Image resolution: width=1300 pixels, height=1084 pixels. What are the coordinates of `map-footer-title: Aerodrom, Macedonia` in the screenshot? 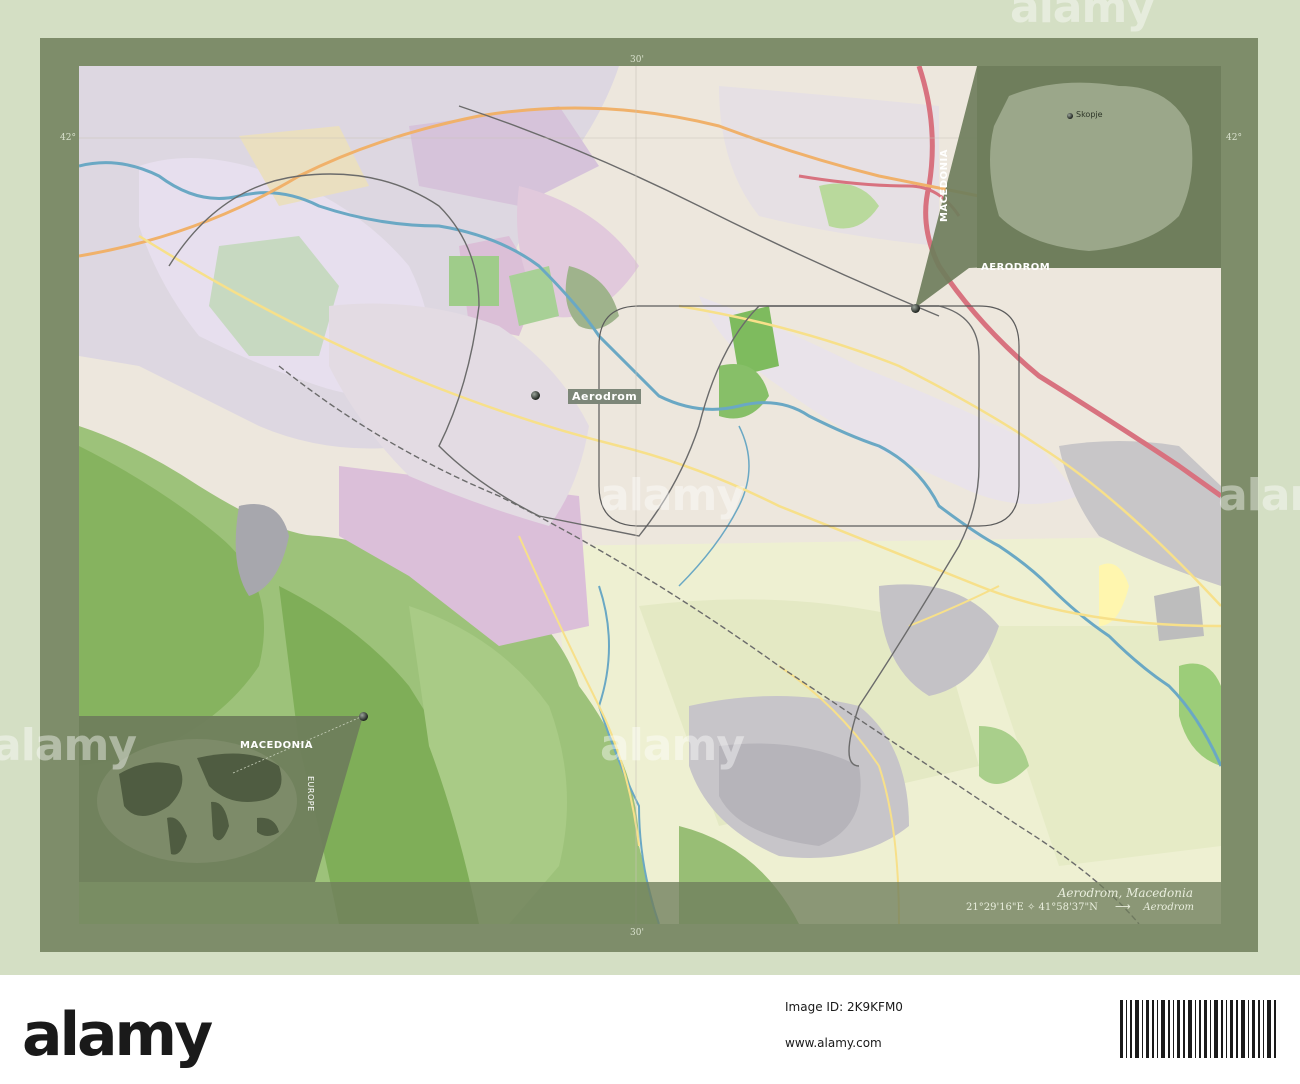 It's located at (1125, 893).